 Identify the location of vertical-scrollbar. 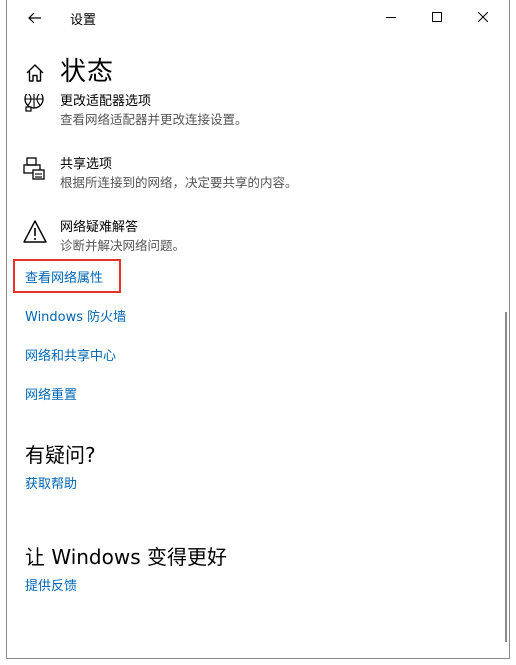
(506, 477).